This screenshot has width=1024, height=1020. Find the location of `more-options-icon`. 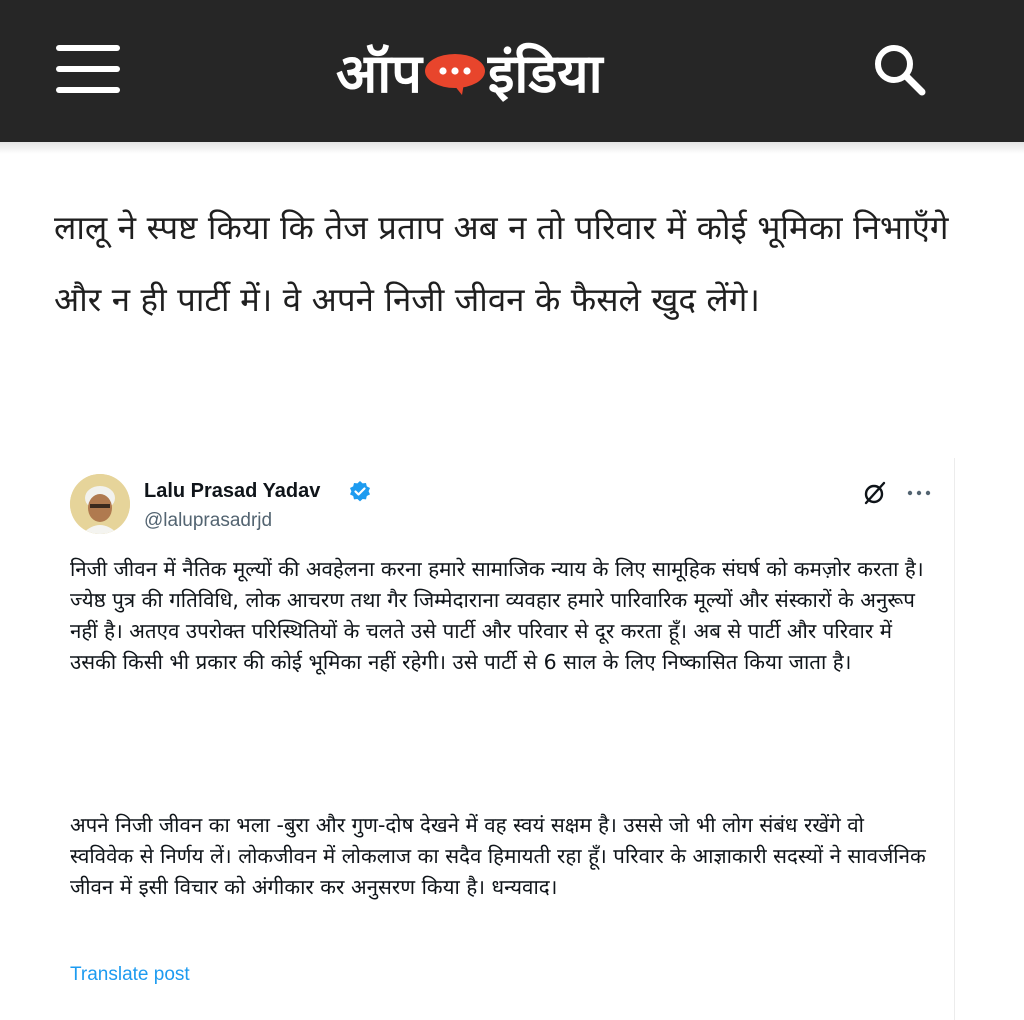

more-options-icon is located at coordinates (919, 493).